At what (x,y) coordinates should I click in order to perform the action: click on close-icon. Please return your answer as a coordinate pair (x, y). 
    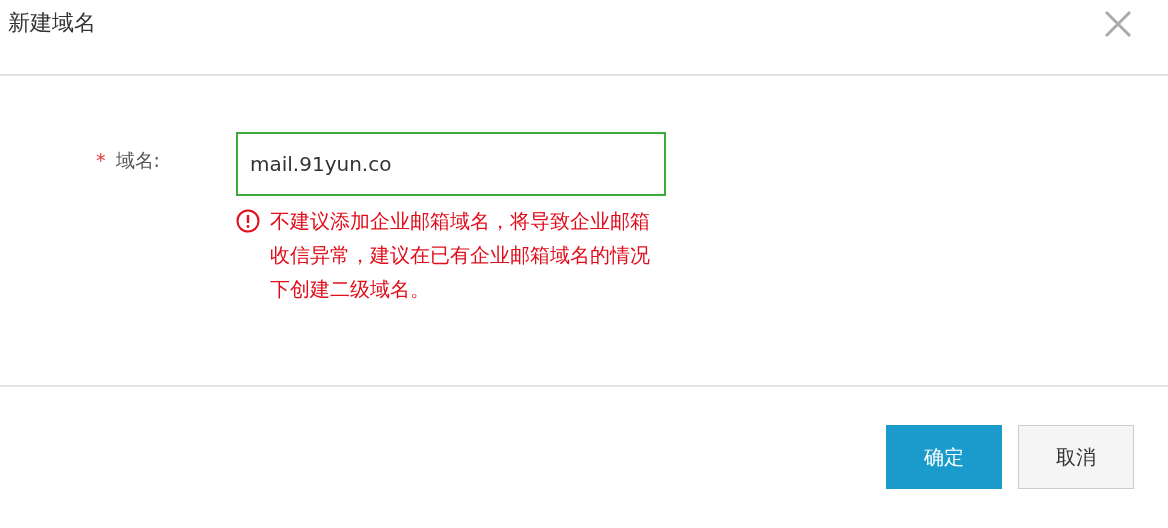
    Looking at the image, I should click on (1118, 24).